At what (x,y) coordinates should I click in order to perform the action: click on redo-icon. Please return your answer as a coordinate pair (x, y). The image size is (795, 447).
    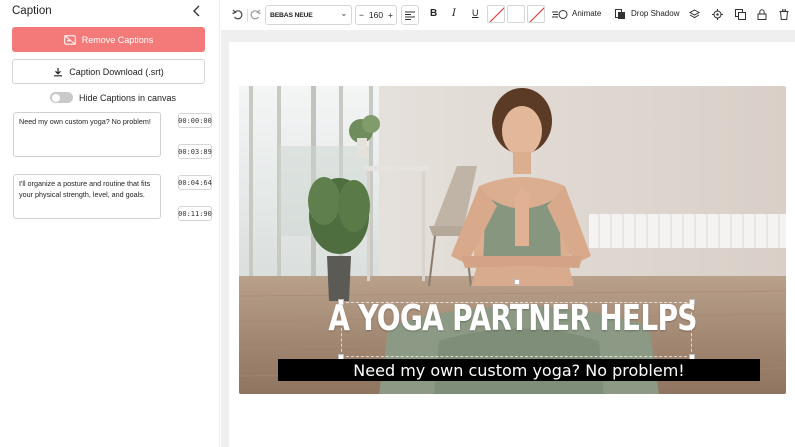
    Looking at the image, I should click on (255, 14).